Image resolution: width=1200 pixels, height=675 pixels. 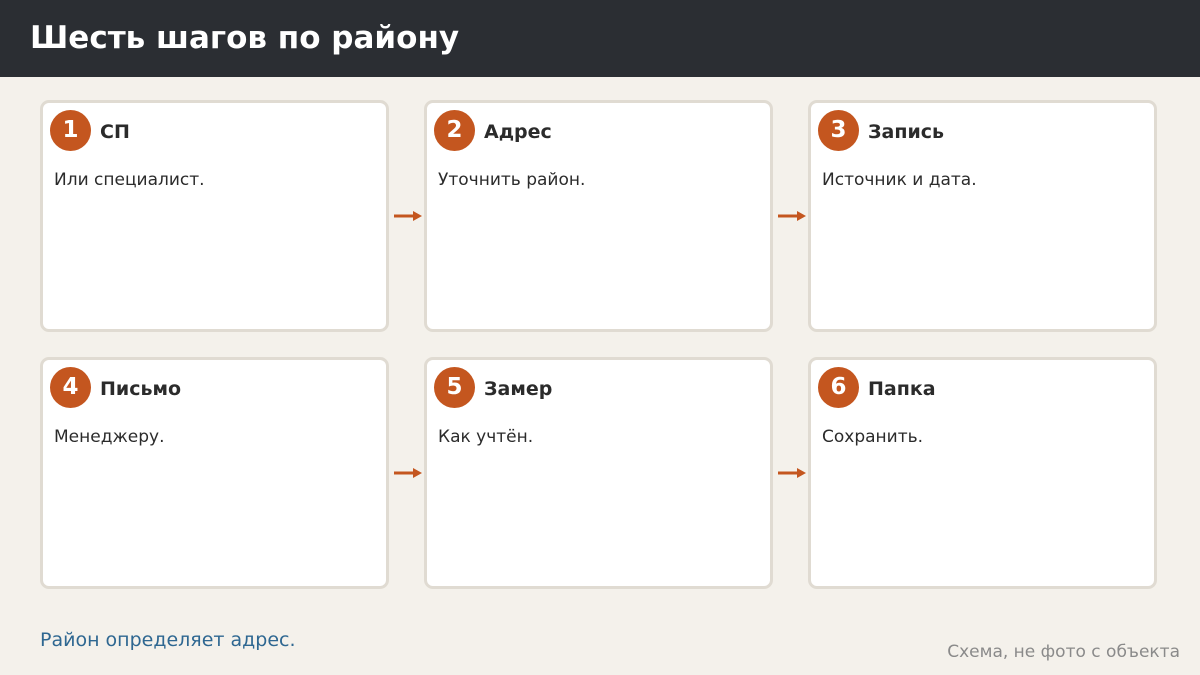 I want to click on step-title: Папка, so click(x=902, y=389).